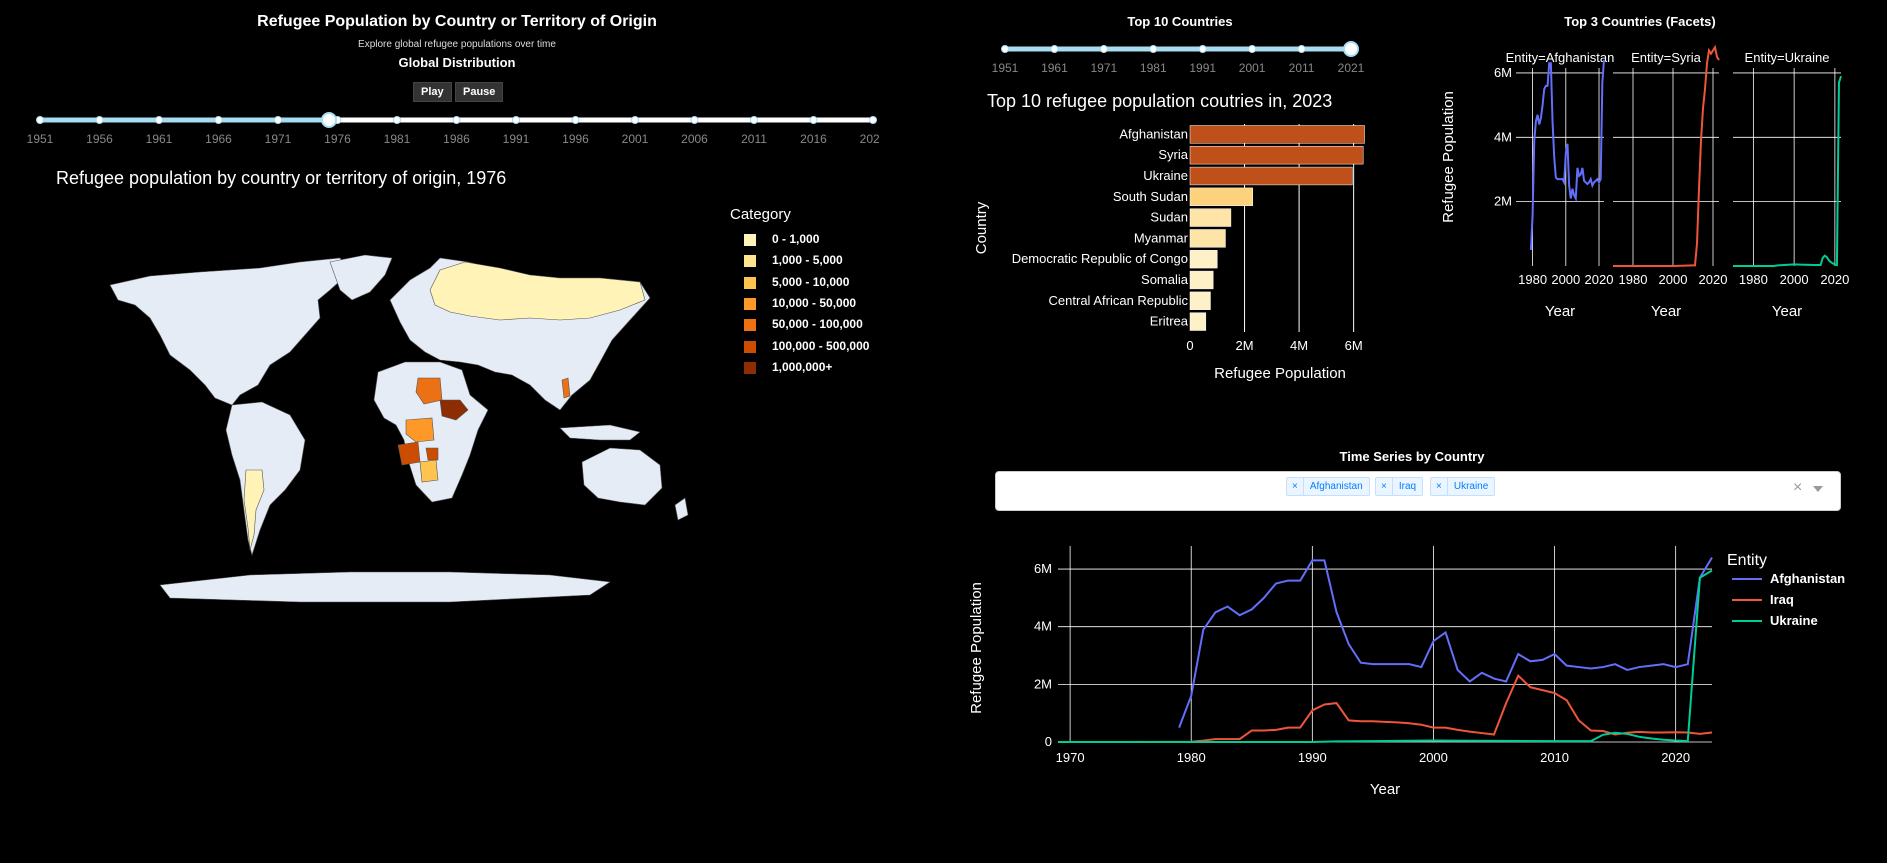 The image size is (1887, 863). Describe the element at coordinates (622, 476) in the screenshot. I see `map-region-australia` at that location.